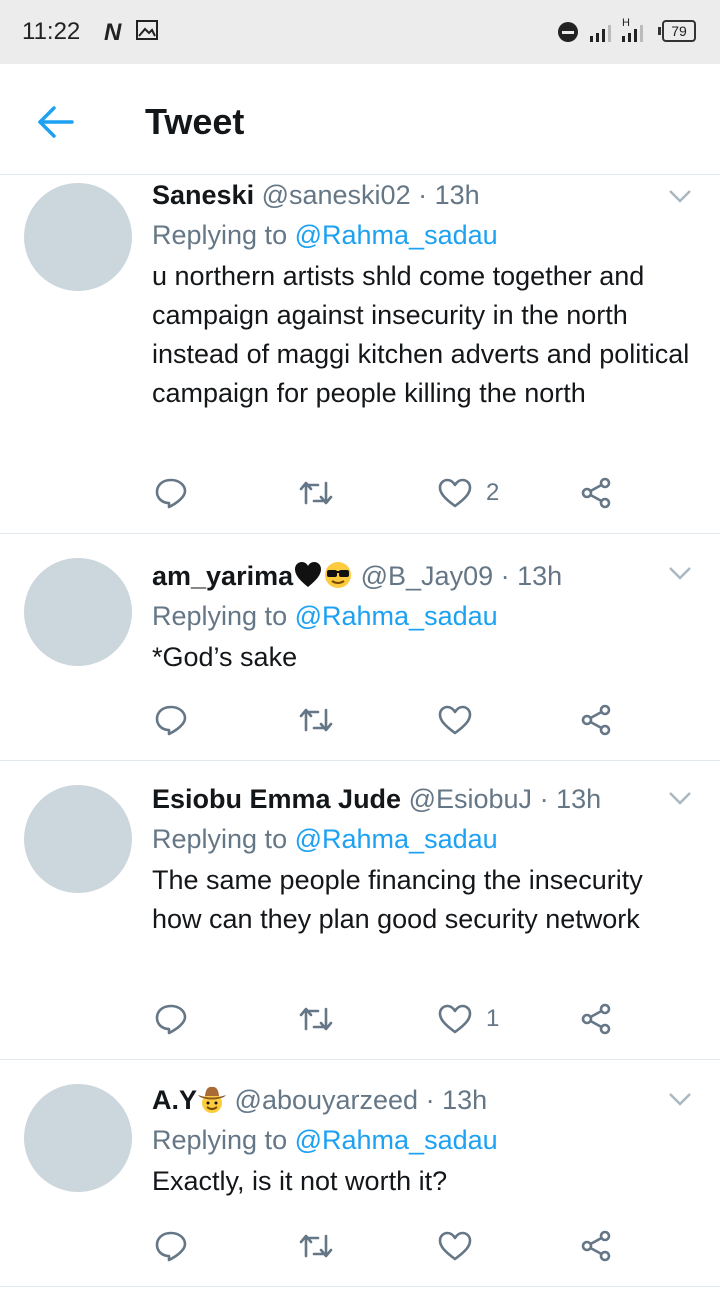 The width and height of the screenshot is (720, 1298). I want to click on tweet-header: am_yarima @B_Jay09 · 13h, so click(422, 576).